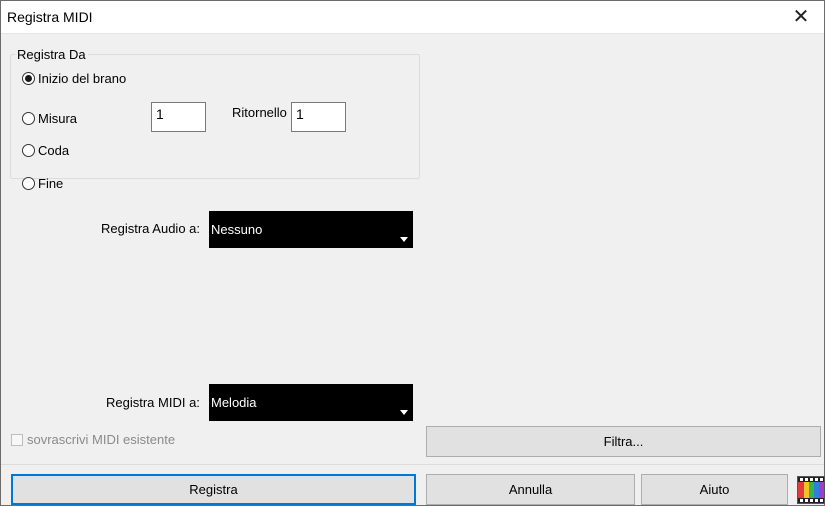 Image resolution: width=825 pixels, height=506 pixels. I want to click on color-palette-icon, so click(811, 490).